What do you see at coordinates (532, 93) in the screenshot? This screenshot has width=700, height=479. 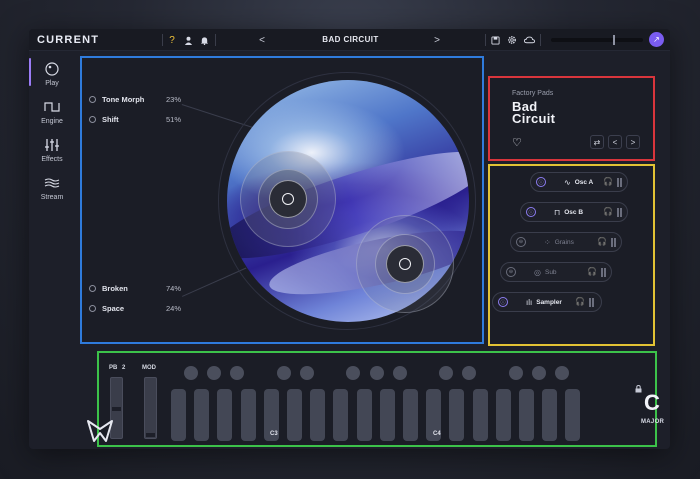 I see `preset-bank: Factory Pads` at bounding box center [532, 93].